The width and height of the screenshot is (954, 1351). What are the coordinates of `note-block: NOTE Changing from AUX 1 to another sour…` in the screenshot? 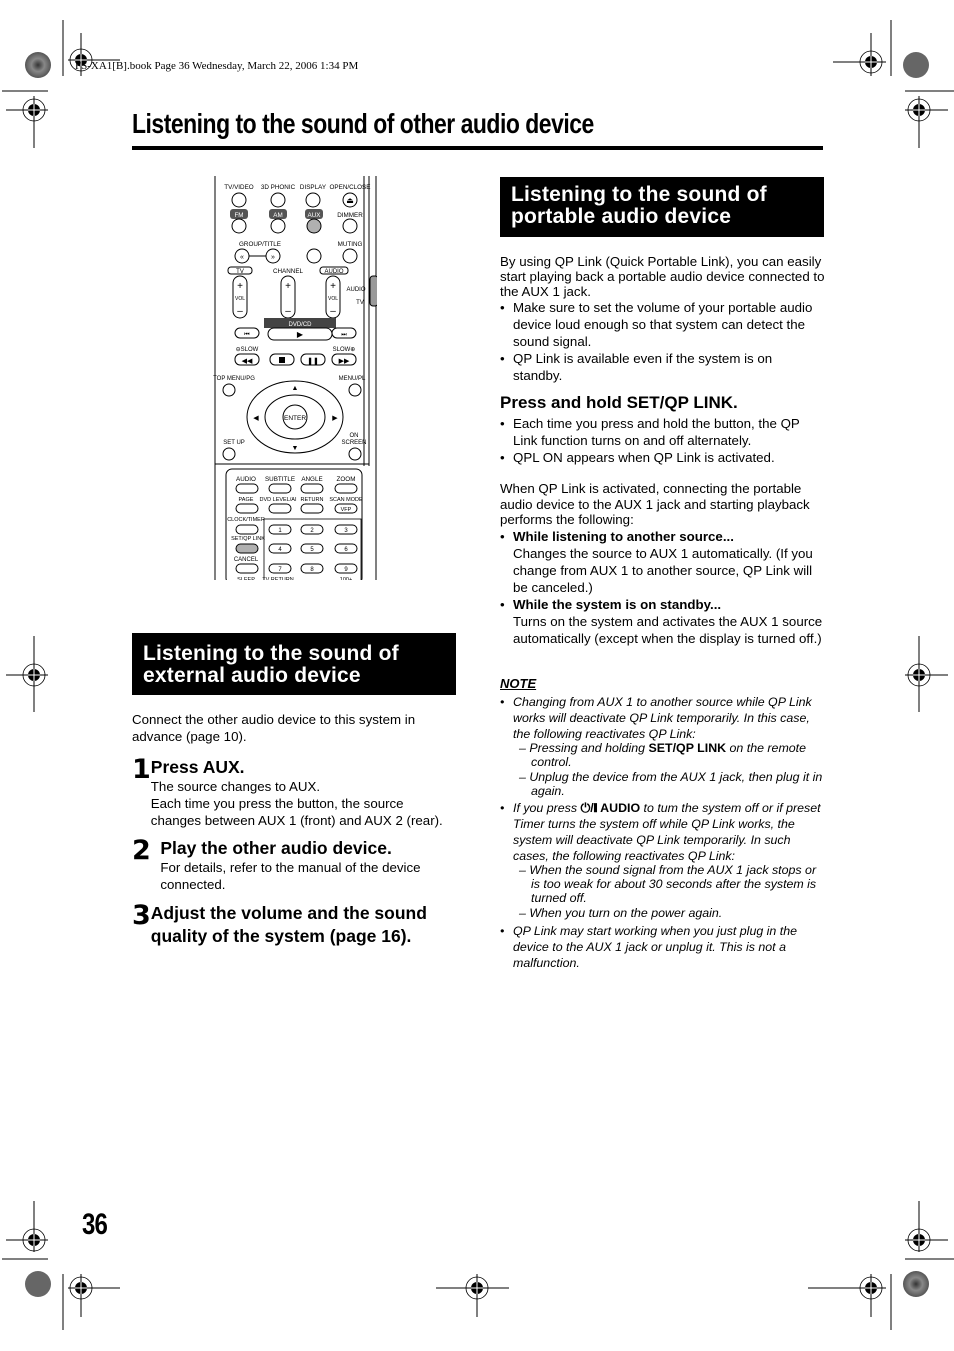 It's located at (662, 823).